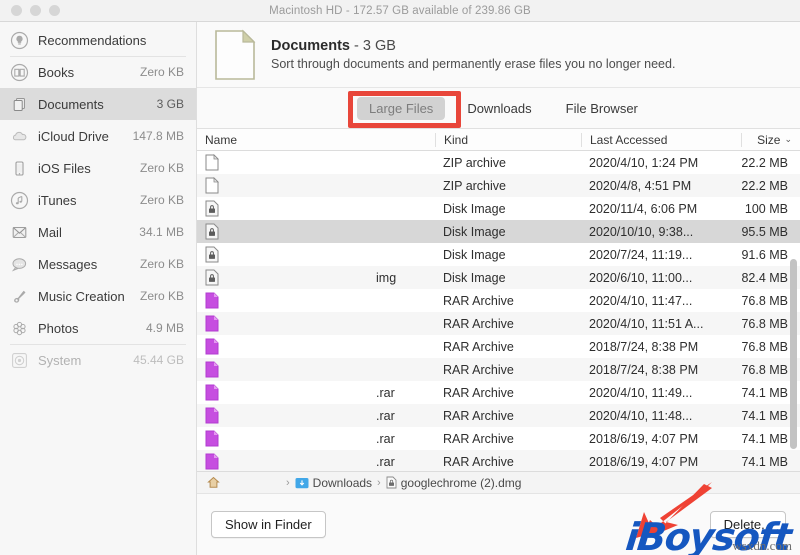  Describe the element at coordinates (98, 232) in the screenshot. I see `sidebar-item-mail: Mail 34.1 MB` at that location.